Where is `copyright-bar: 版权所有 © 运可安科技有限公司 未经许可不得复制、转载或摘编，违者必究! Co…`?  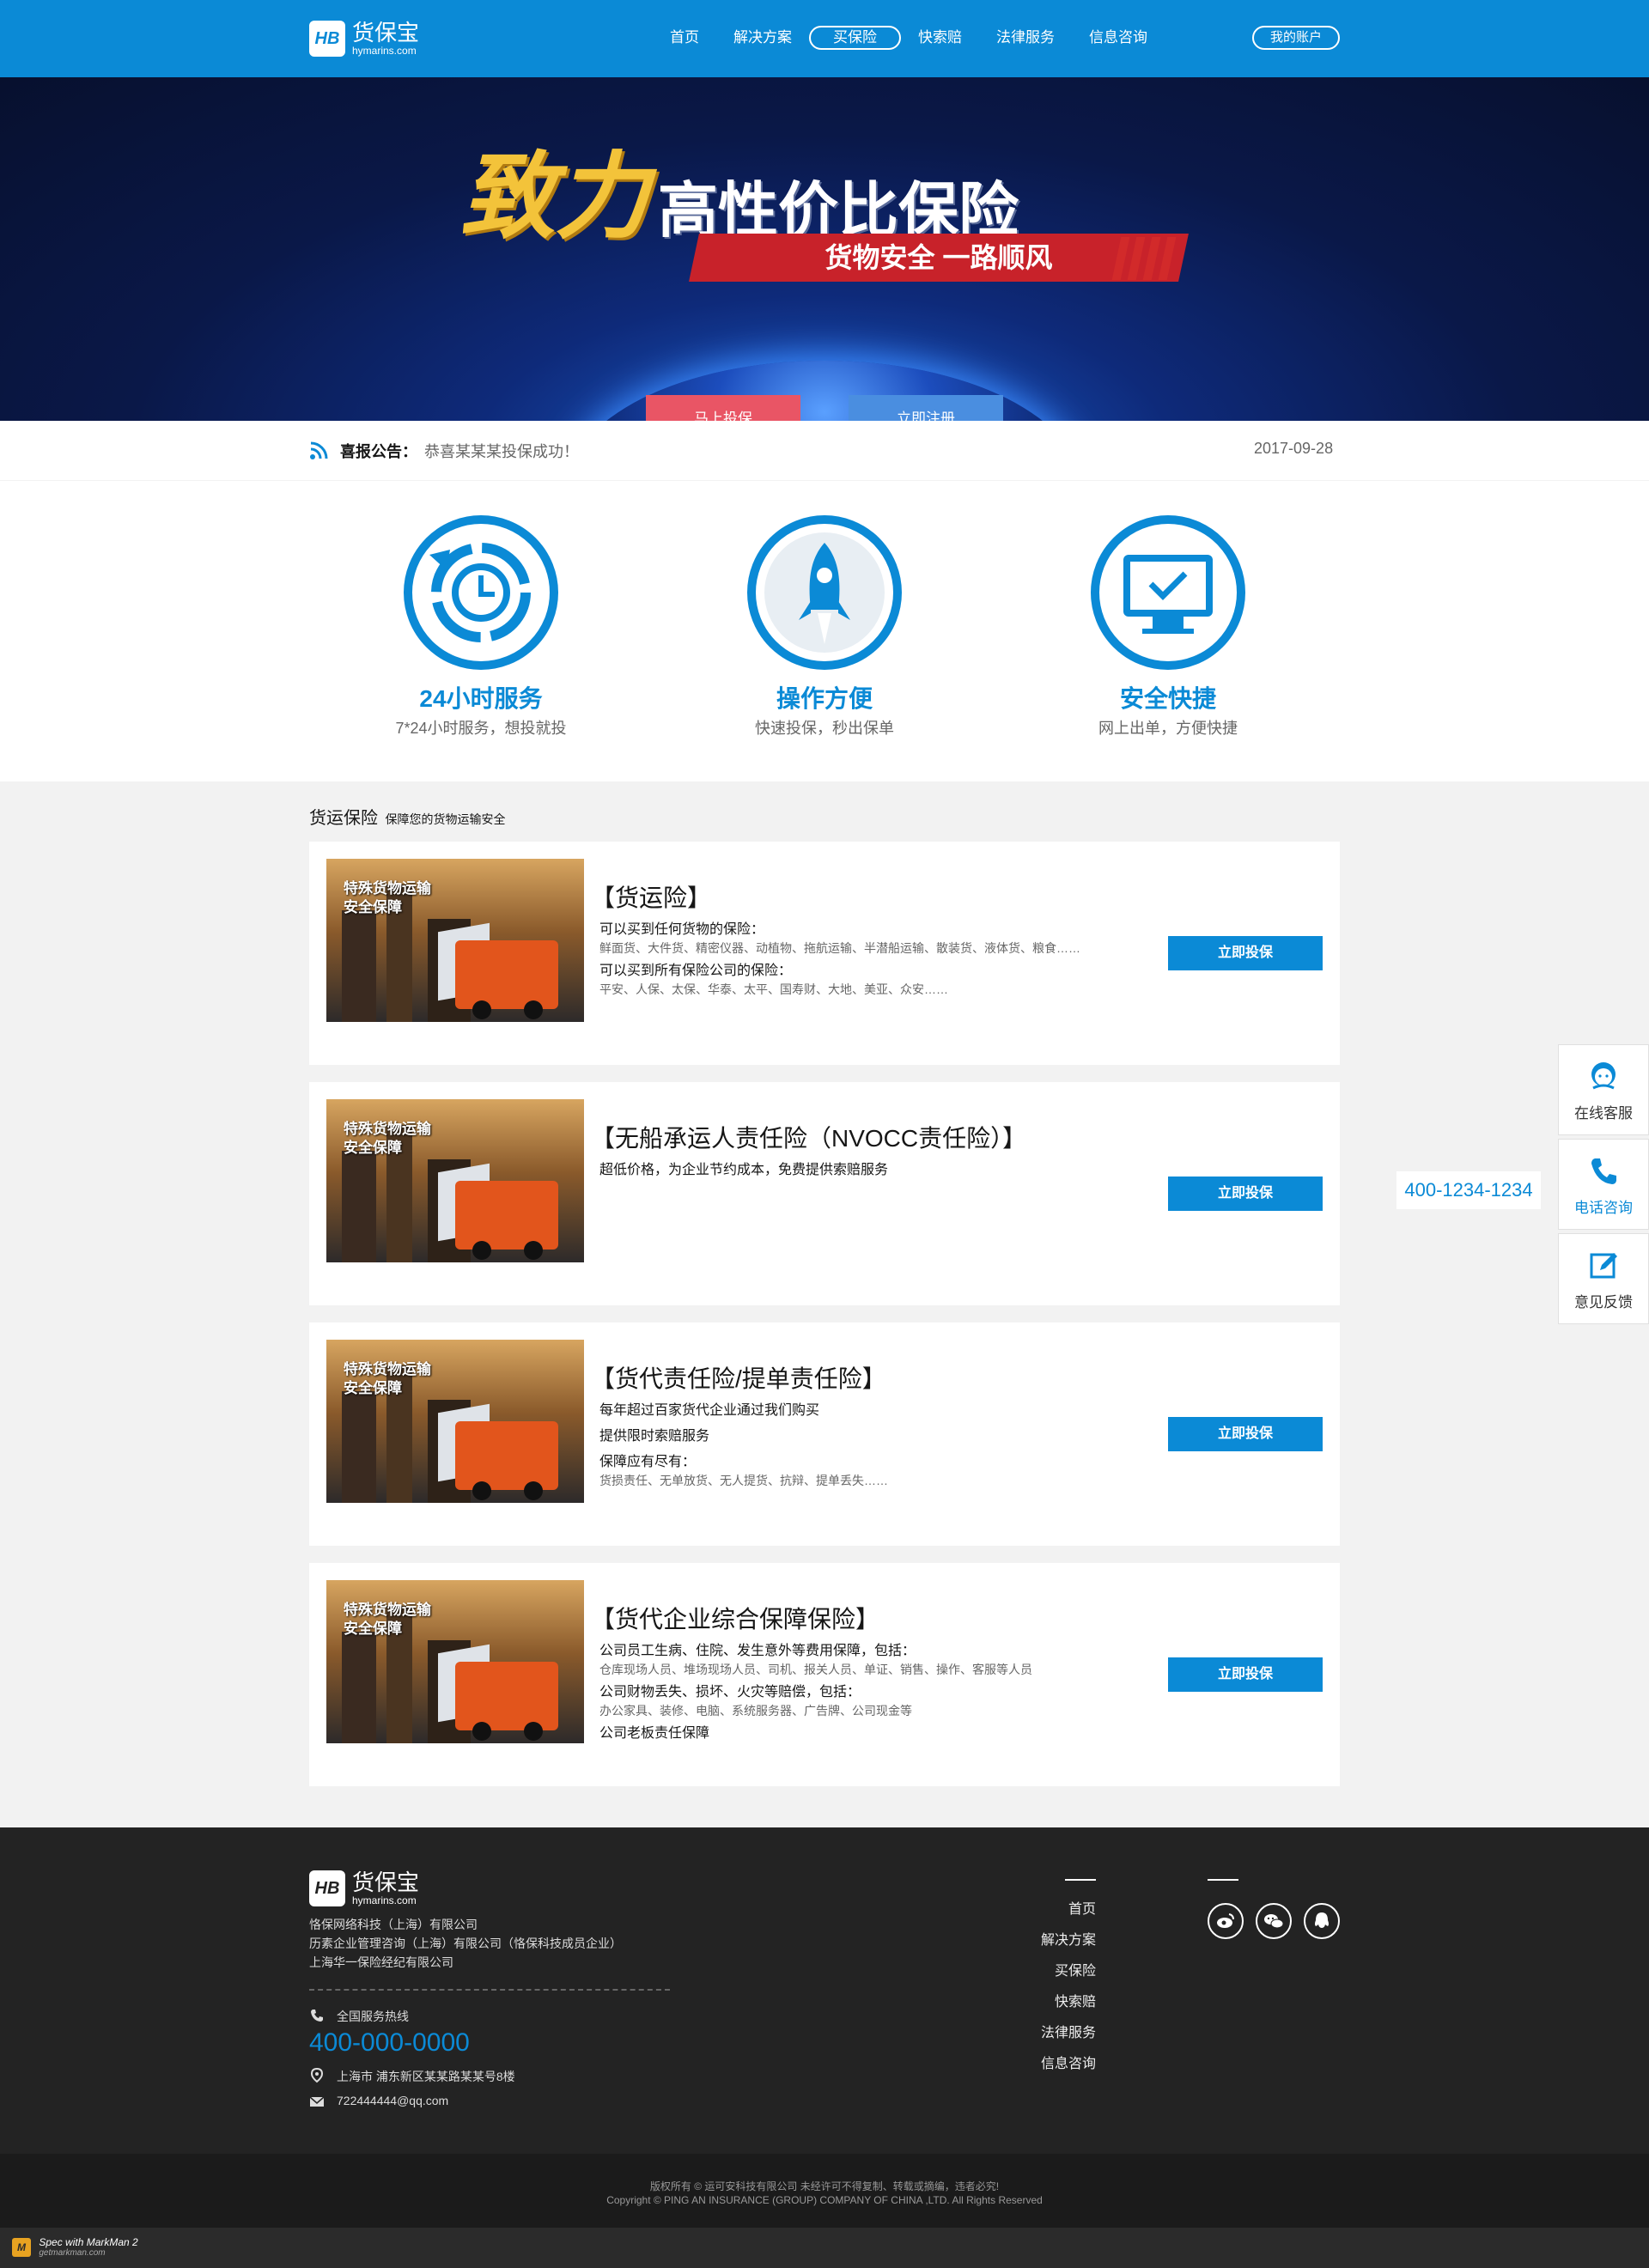
copyright-bar: 版权所有 © 运可安科技有限公司 未经许可不得复制、转载或摘编，违者必究! Co… is located at coordinates (825, 2191).